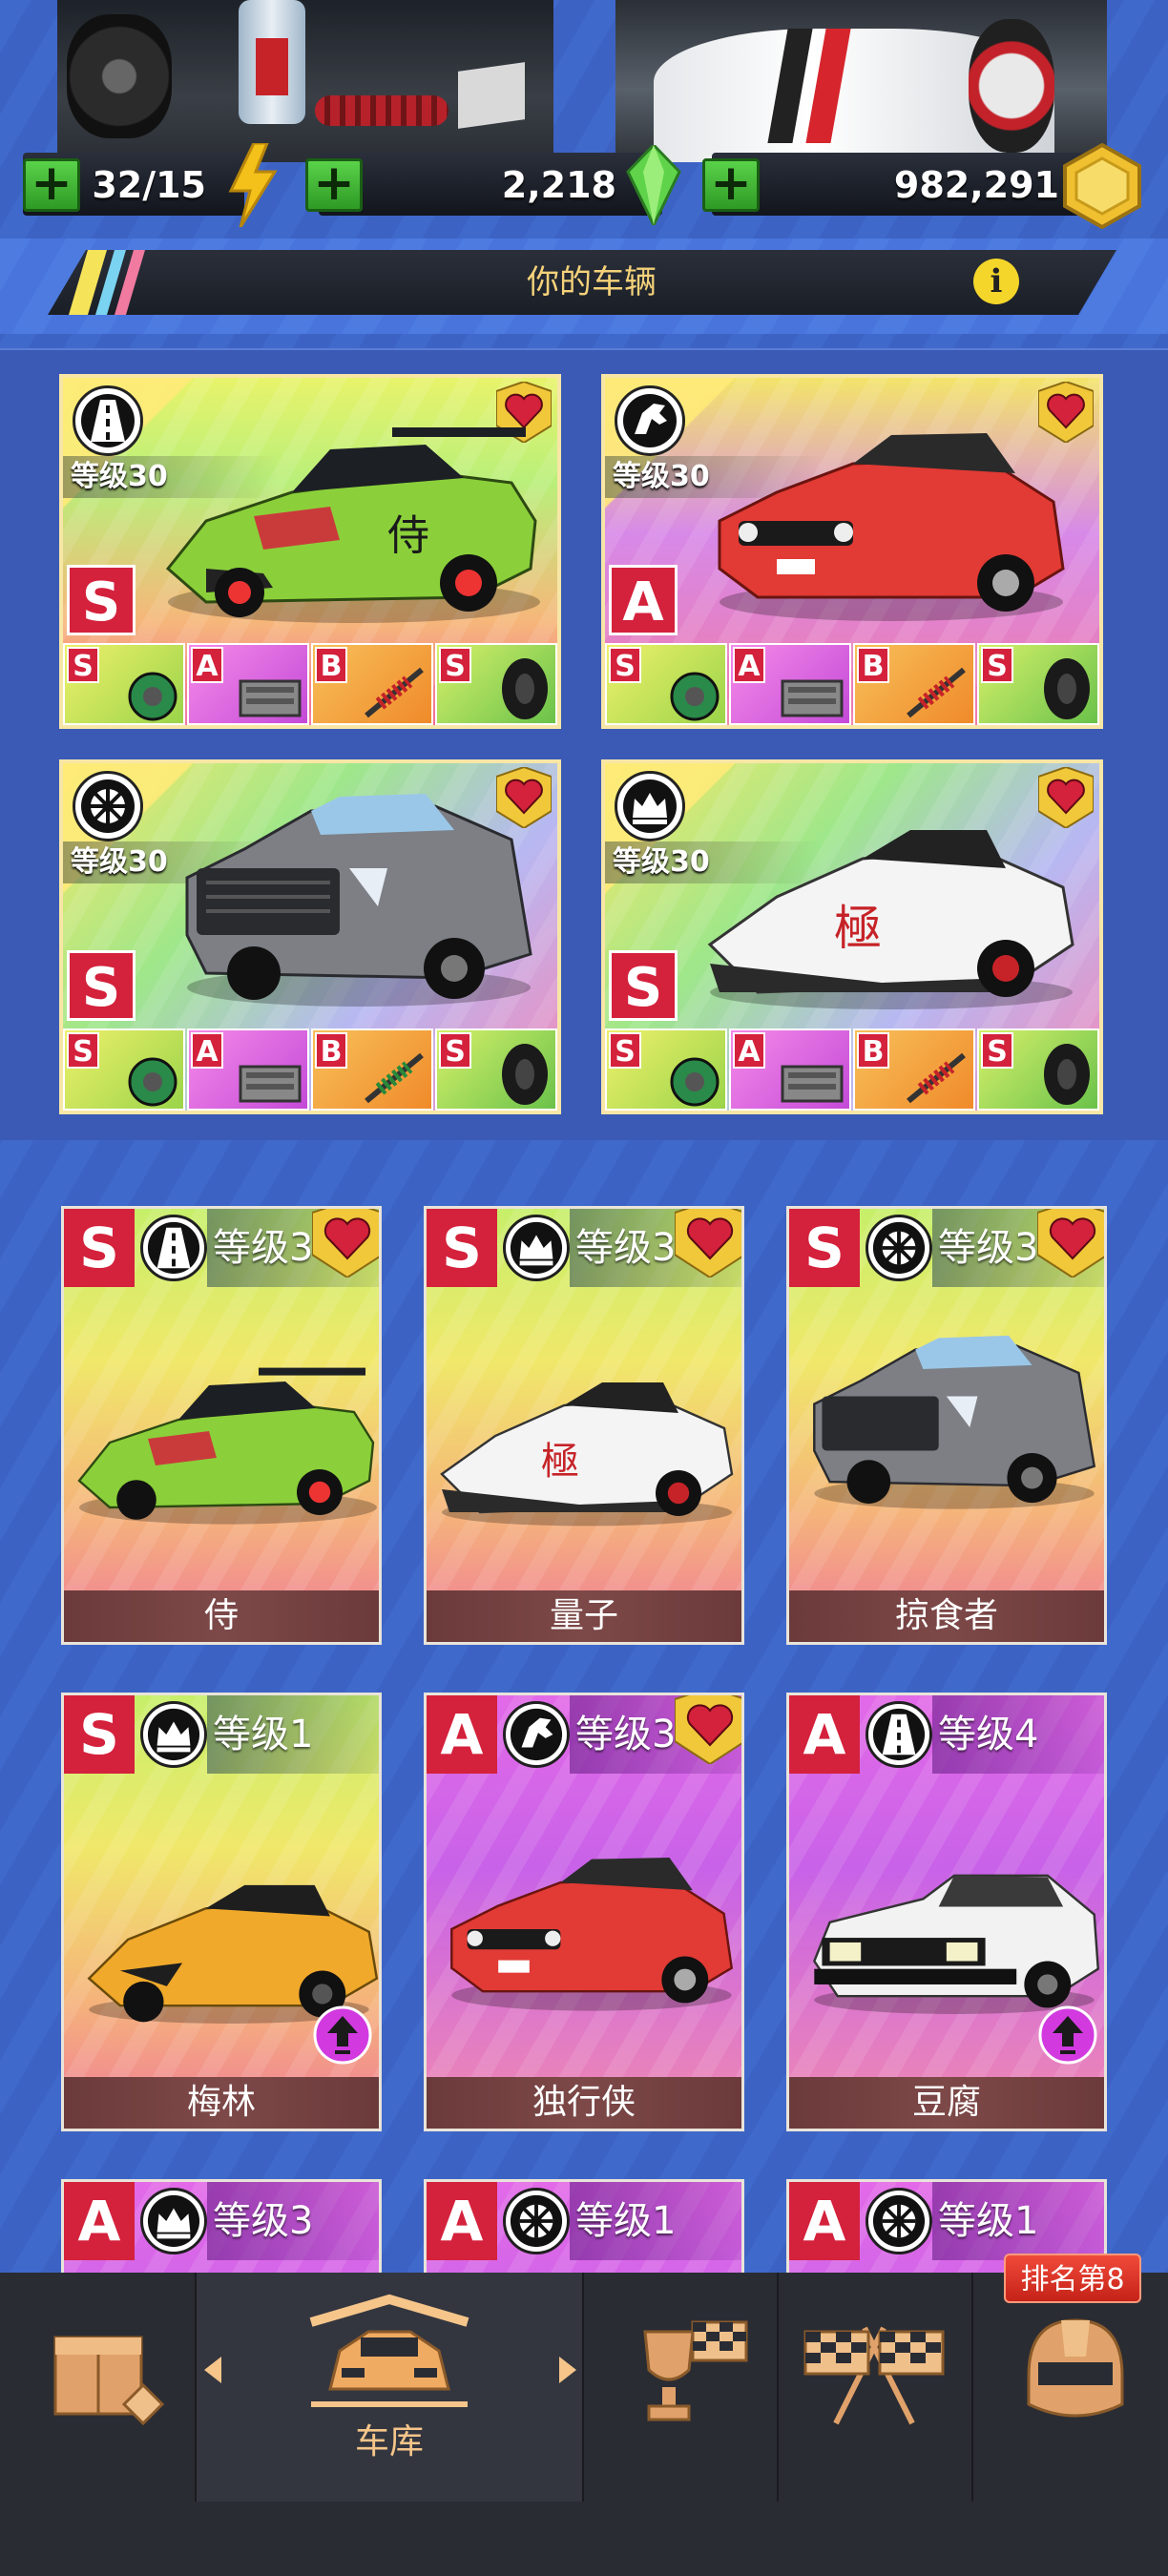 The width and height of the screenshot is (1168, 2576). I want to click on info-icon: i, so click(996, 281).